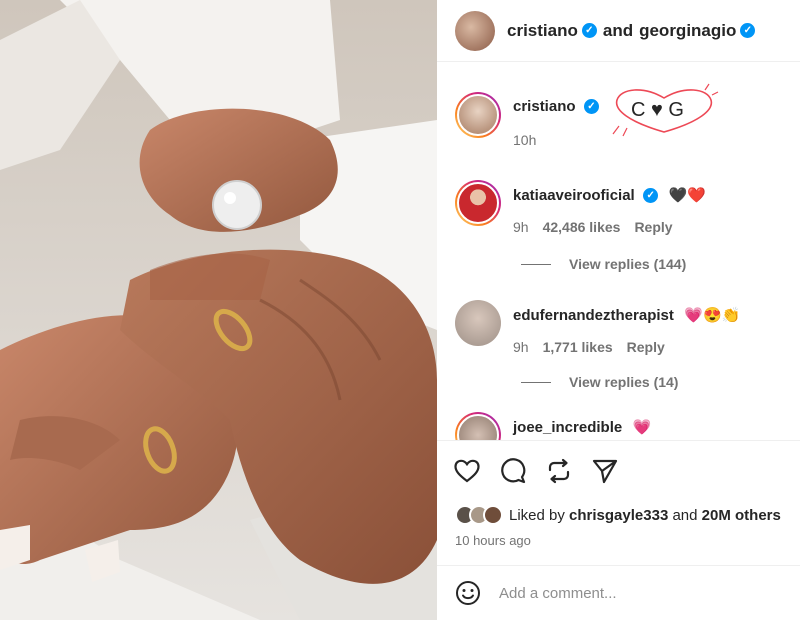 The image size is (800, 620). I want to click on view-replies-button: View replies (14), so click(599, 382).